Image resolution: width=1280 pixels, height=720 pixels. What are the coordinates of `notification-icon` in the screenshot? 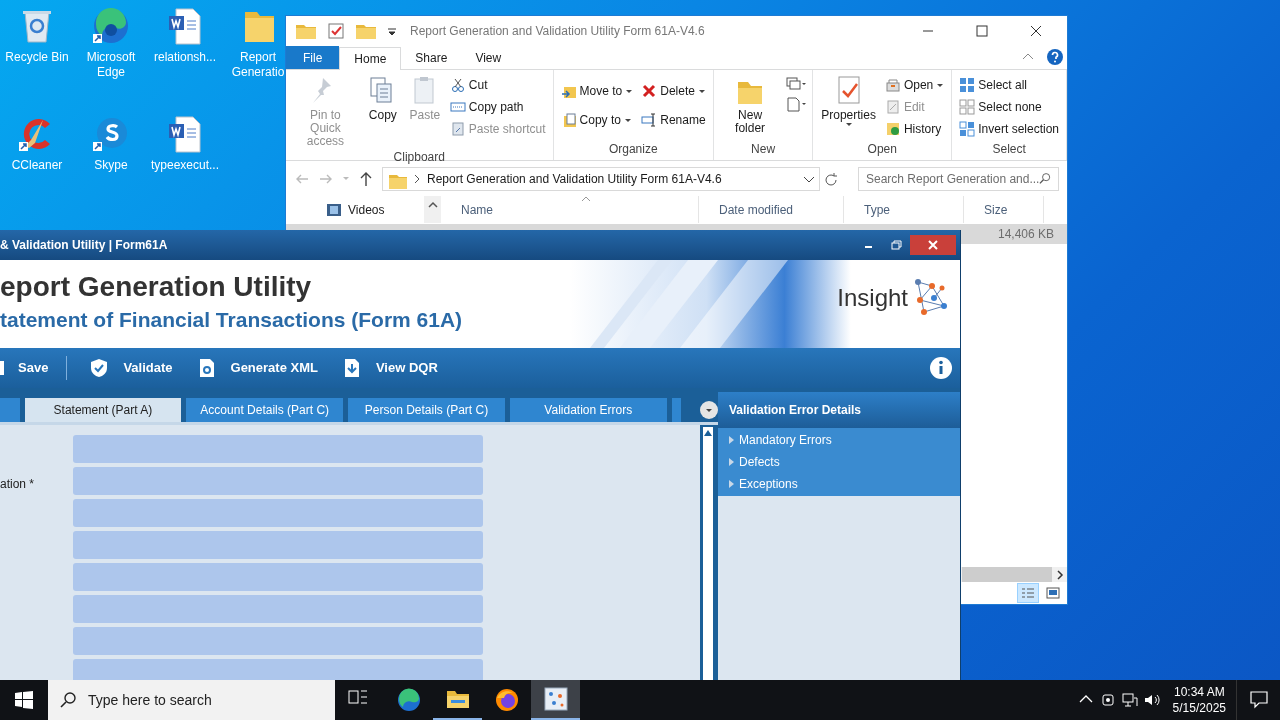 It's located at (1258, 700).